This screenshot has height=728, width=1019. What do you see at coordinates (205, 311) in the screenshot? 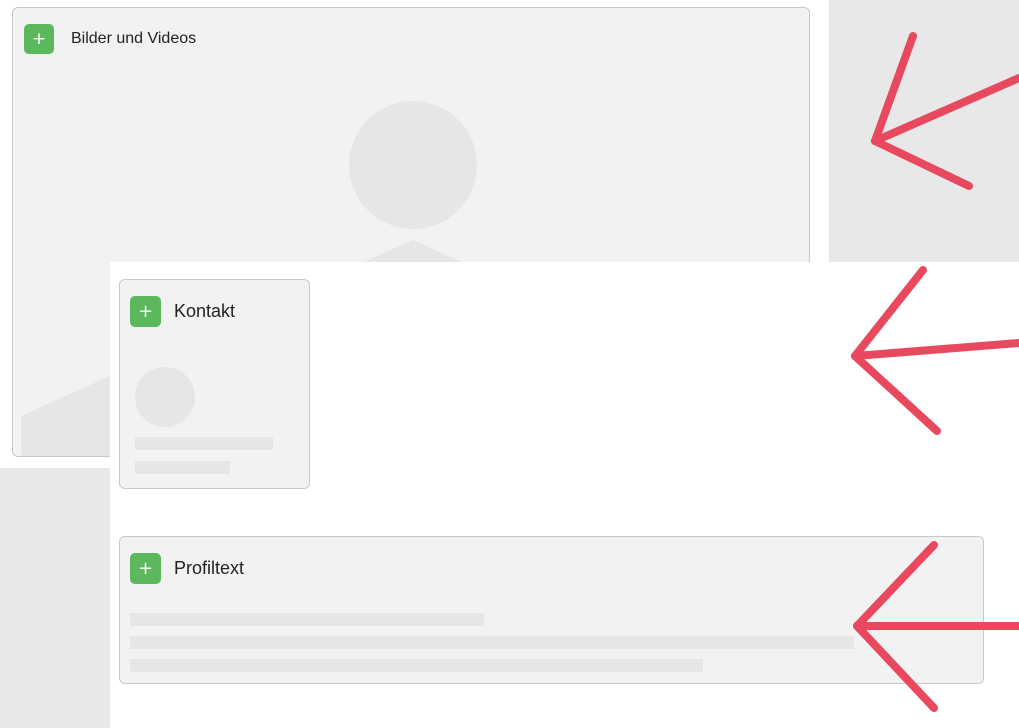
I see `contact-card-title: Kontakt` at bounding box center [205, 311].